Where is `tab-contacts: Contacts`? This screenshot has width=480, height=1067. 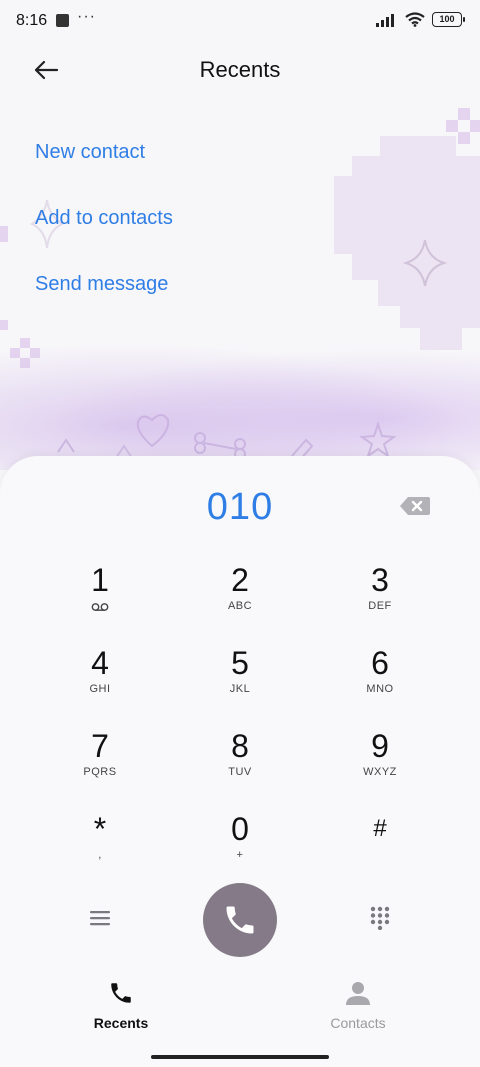 tab-contacts: Contacts is located at coordinates (358, 1005).